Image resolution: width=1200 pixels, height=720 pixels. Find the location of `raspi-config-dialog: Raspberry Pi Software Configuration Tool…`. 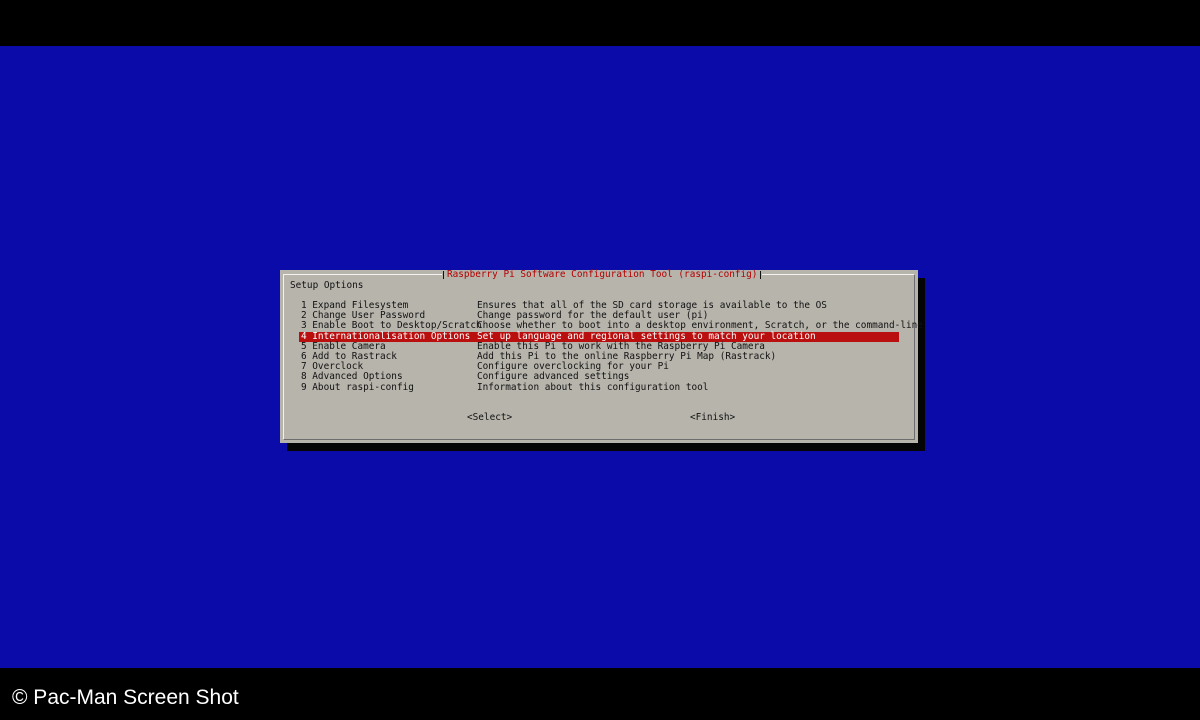

raspi-config-dialog: Raspberry Pi Software Configuration Tool… is located at coordinates (601, 356).